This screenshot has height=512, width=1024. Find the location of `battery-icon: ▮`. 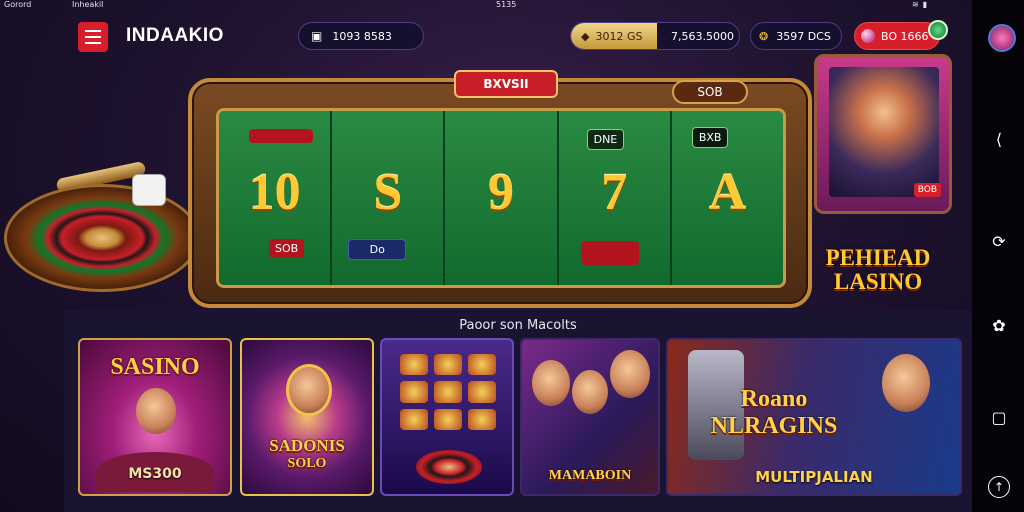

battery-icon: ▮ is located at coordinates (925, 4).